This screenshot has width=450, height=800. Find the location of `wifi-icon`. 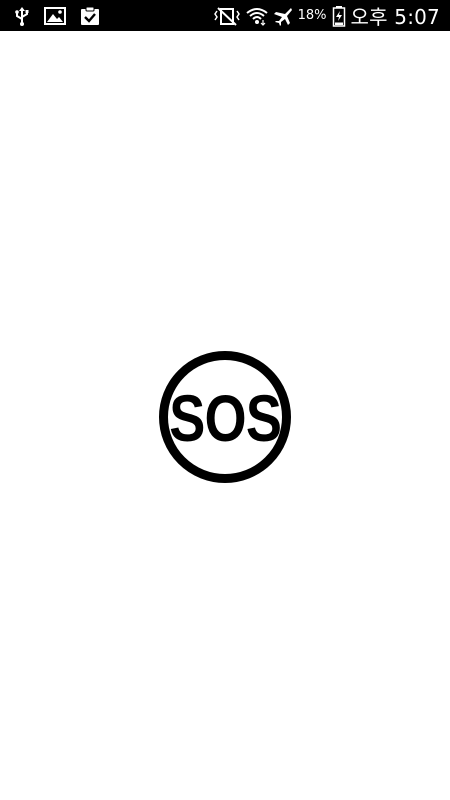

wifi-icon is located at coordinates (256, 16).